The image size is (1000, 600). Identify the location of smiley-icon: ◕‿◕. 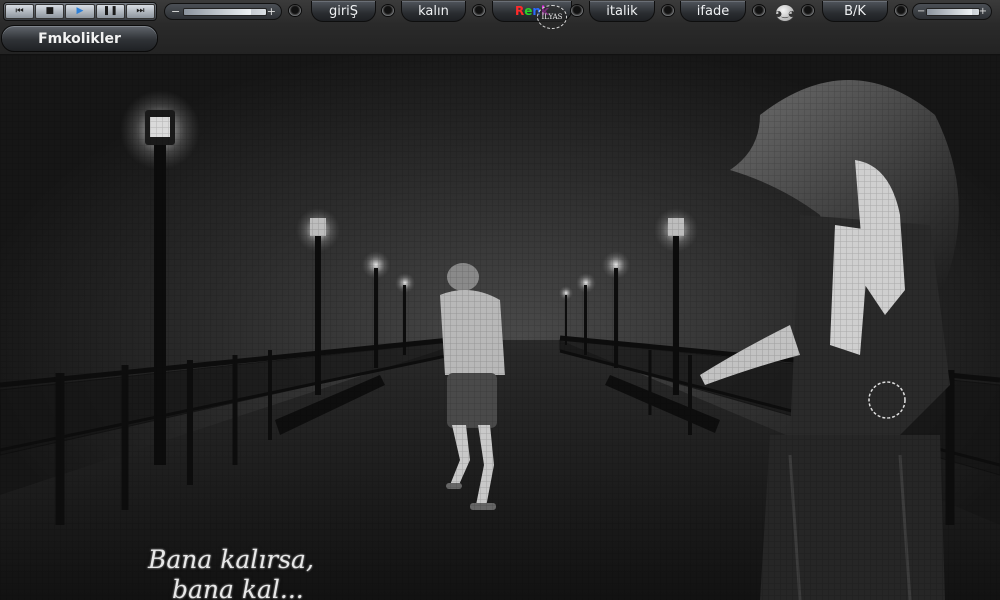
(785, 13).